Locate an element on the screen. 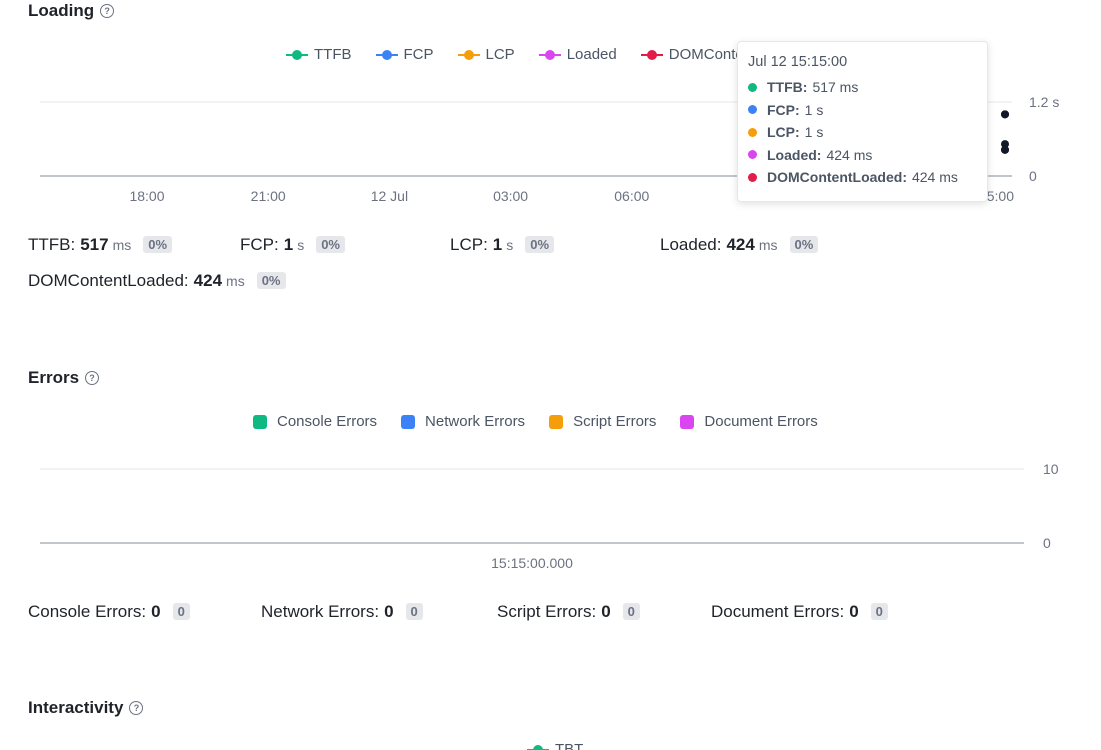 Image resolution: width=1101 pixels, height=750 pixels. legend-swatch is located at coordinates (538, 747).